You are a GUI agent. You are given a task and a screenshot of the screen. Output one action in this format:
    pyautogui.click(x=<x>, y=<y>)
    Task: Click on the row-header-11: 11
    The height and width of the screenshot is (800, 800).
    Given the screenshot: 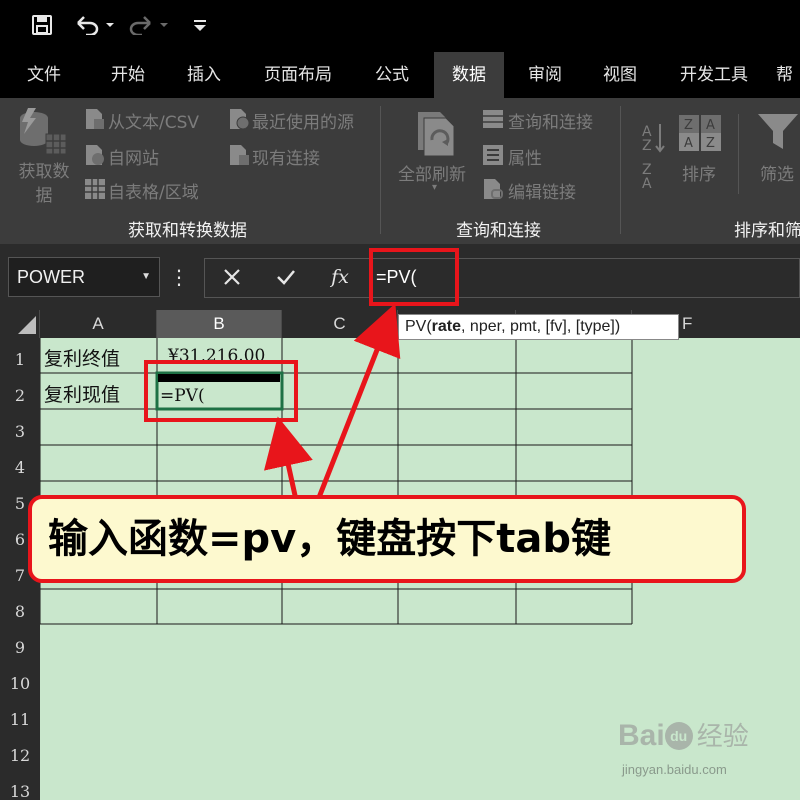 What is the action you would take?
    pyautogui.click(x=20, y=719)
    